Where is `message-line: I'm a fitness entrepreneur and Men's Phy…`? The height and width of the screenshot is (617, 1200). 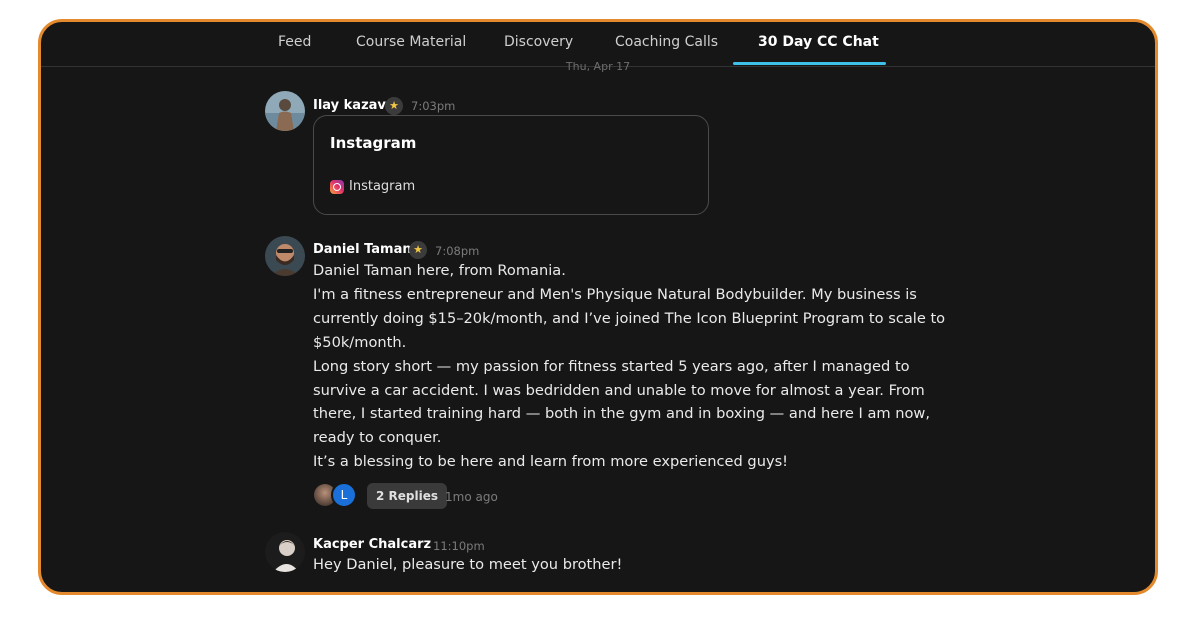
message-line: I'm a fitness entrepreneur and Men's Phy… is located at coordinates (629, 318).